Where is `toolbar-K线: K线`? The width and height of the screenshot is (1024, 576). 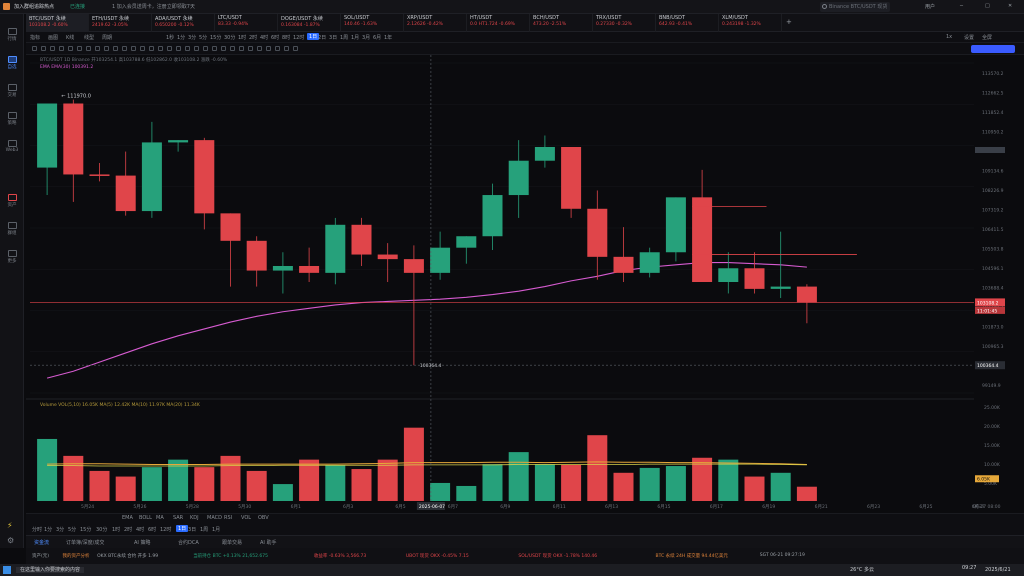
toolbar-K线: K线 is located at coordinates (70, 37).